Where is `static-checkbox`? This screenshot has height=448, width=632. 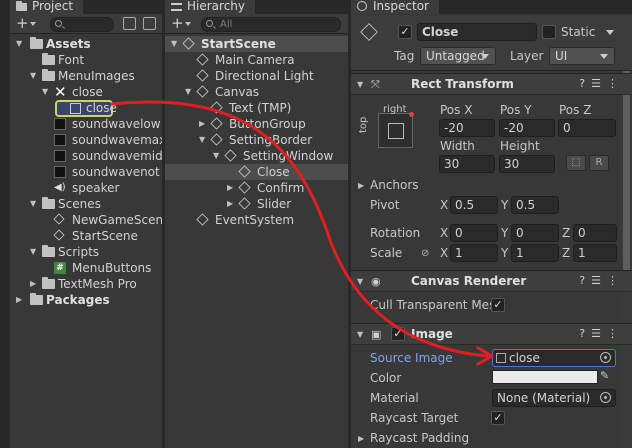 static-checkbox is located at coordinates (549, 32).